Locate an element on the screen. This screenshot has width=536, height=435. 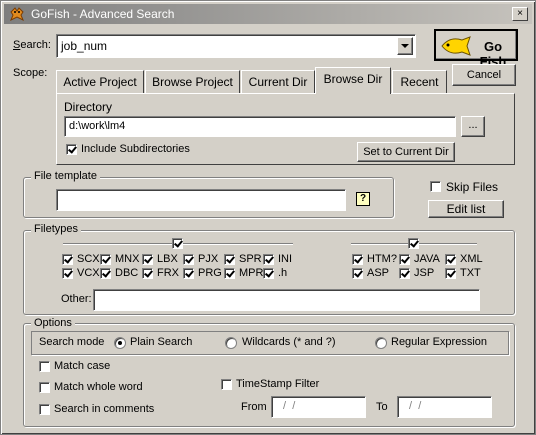
cancel-button: Cancel is located at coordinates (484, 75).